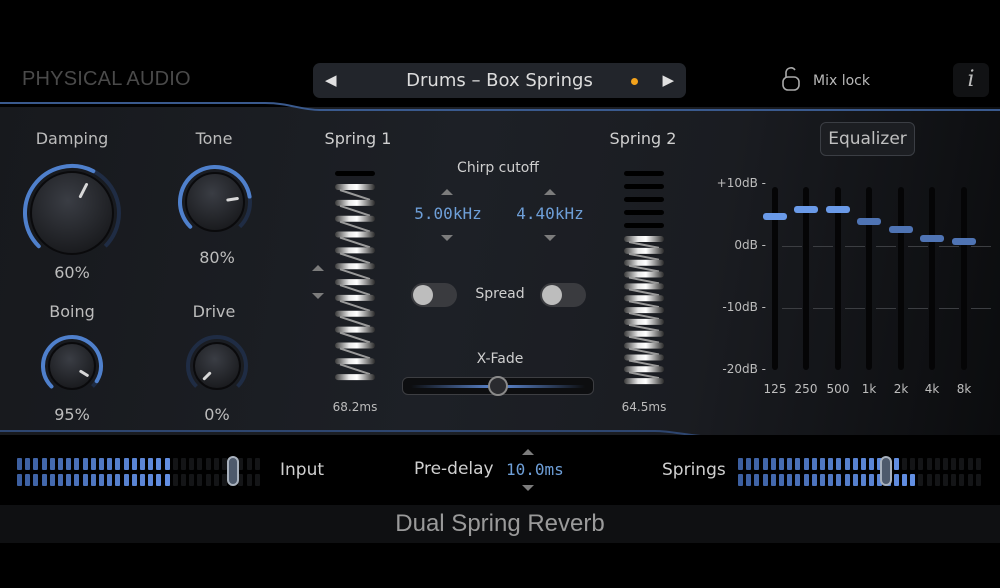 The height and width of the screenshot is (588, 1000). Describe the element at coordinates (901, 278) in the screenshot. I see `eq-band-slider-2k` at that location.